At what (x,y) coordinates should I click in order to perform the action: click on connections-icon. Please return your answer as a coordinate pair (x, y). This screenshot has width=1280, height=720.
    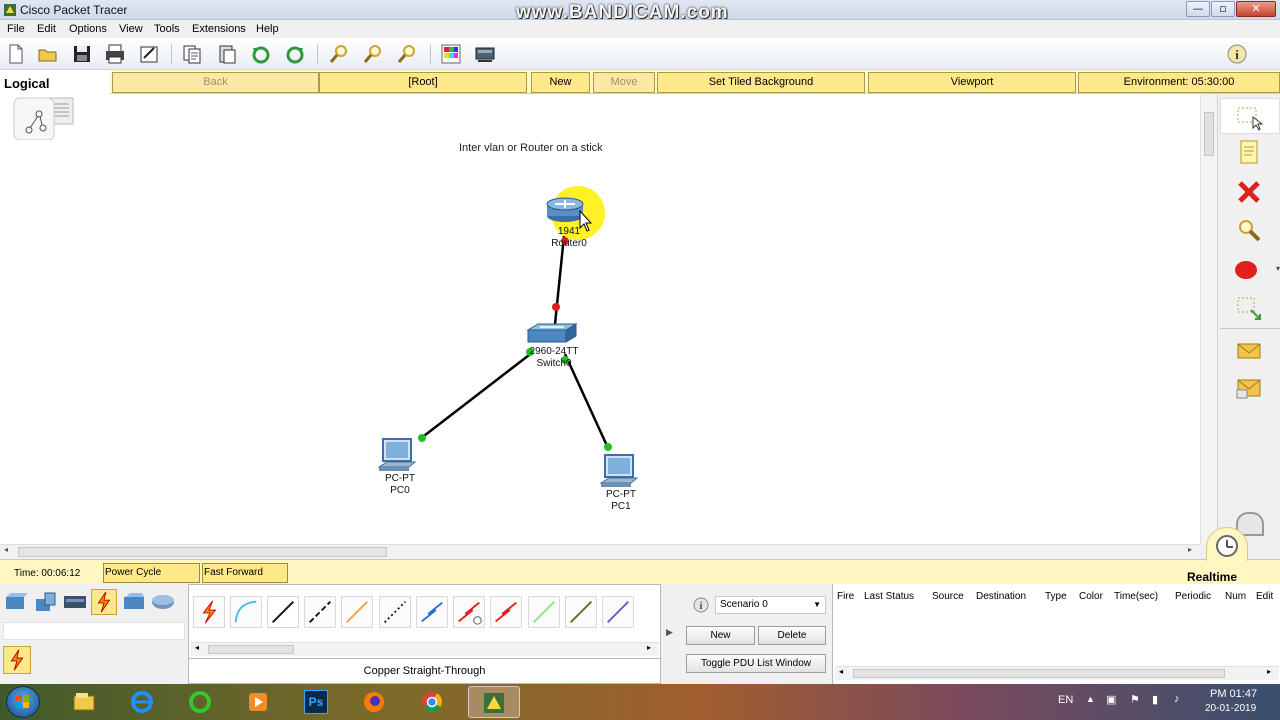
    Looking at the image, I should click on (104, 602).